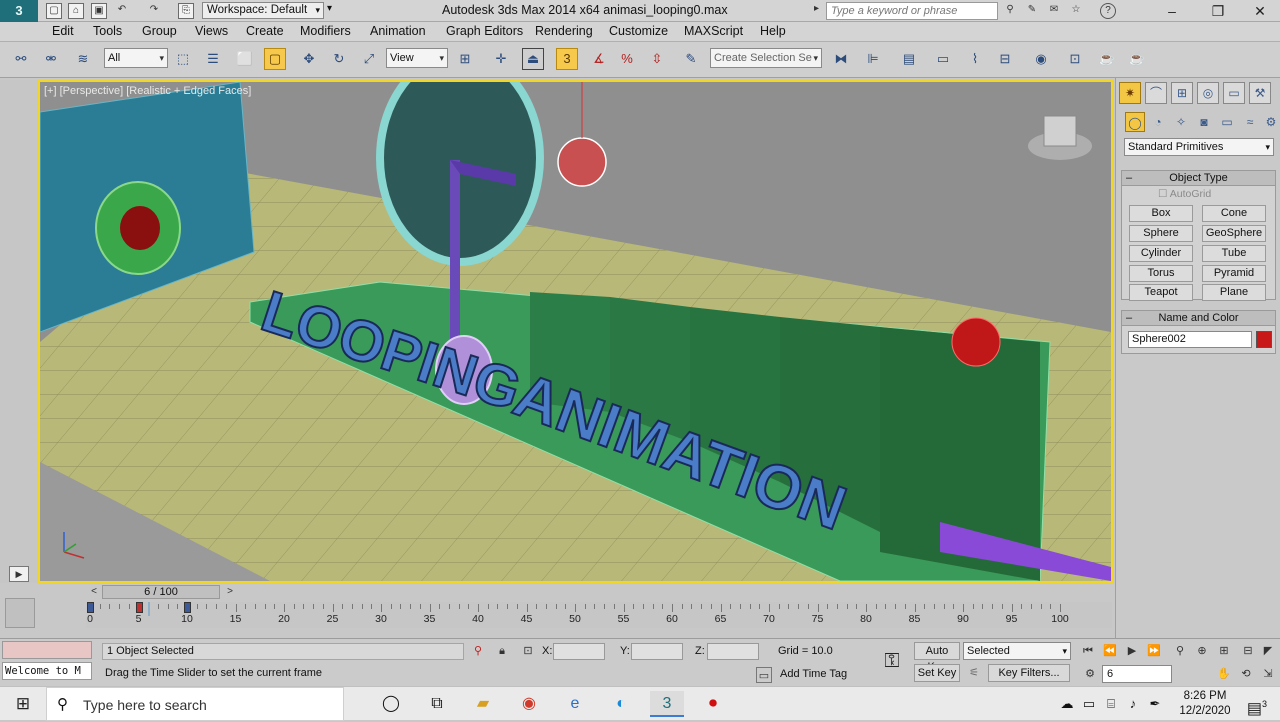  Describe the element at coordinates (816, 8) in the screenshot. I see `expand-search-icon: ▸` at that location.